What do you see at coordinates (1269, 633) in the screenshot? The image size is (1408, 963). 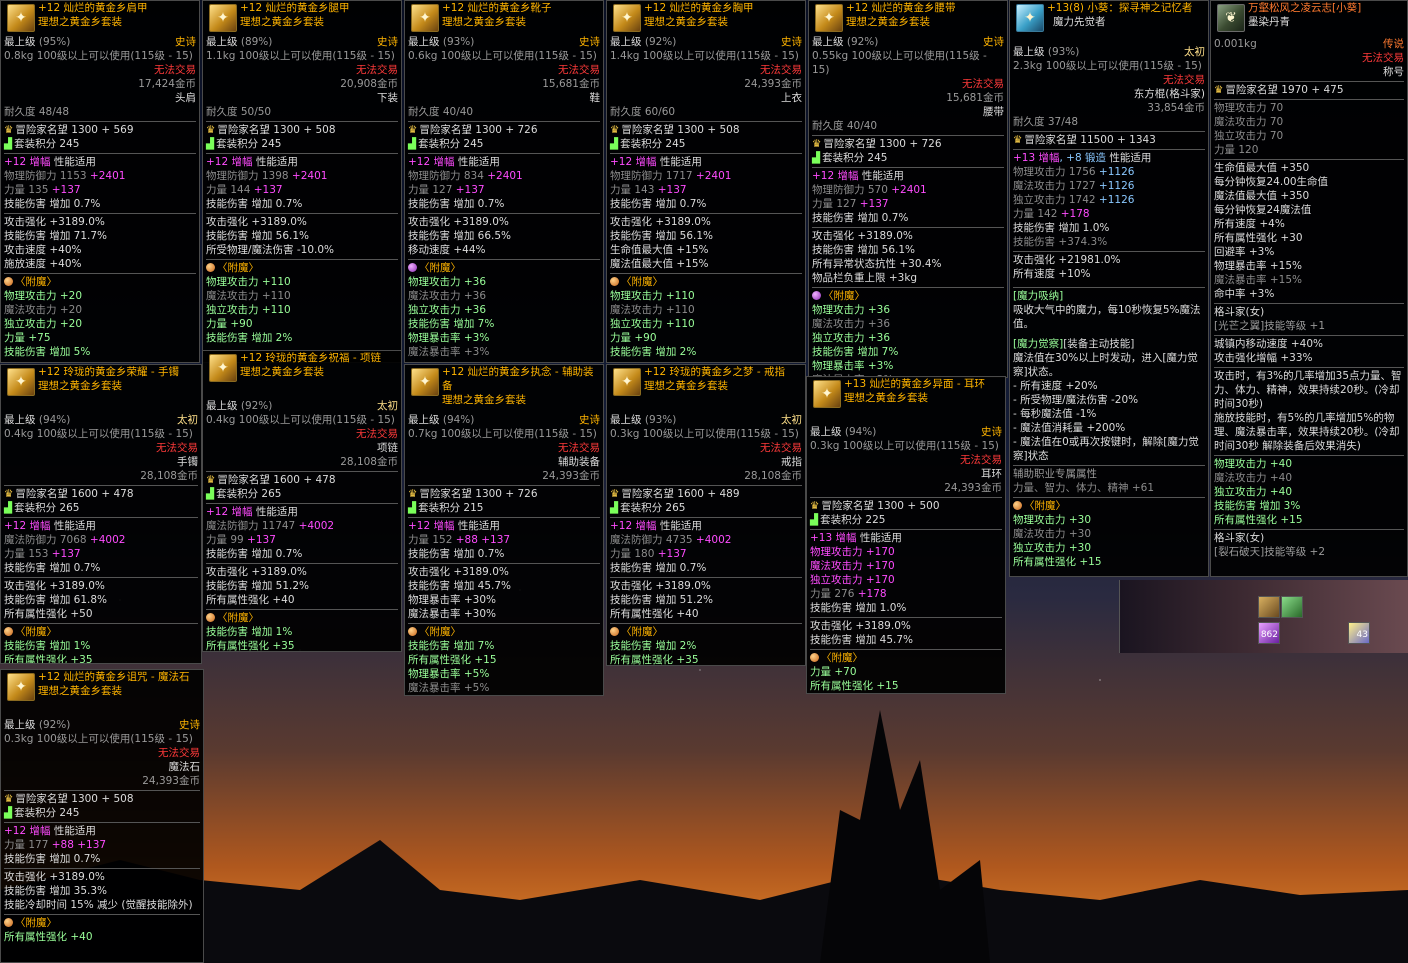 I see `consumable-slot-1: 862` at bounding box center [1269, 633].